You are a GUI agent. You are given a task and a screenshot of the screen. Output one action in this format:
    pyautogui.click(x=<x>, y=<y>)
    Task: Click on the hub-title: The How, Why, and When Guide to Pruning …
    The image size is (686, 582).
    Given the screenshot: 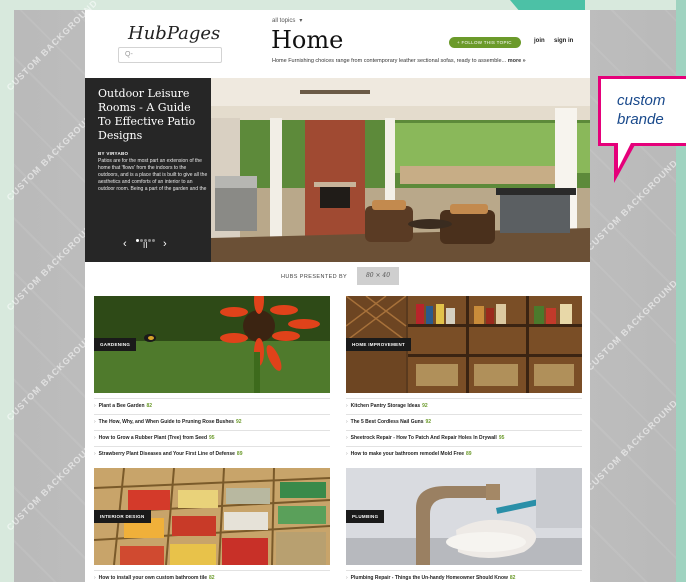 What is the action you would take?
    pyautogui.click(x=166, y=422)
    